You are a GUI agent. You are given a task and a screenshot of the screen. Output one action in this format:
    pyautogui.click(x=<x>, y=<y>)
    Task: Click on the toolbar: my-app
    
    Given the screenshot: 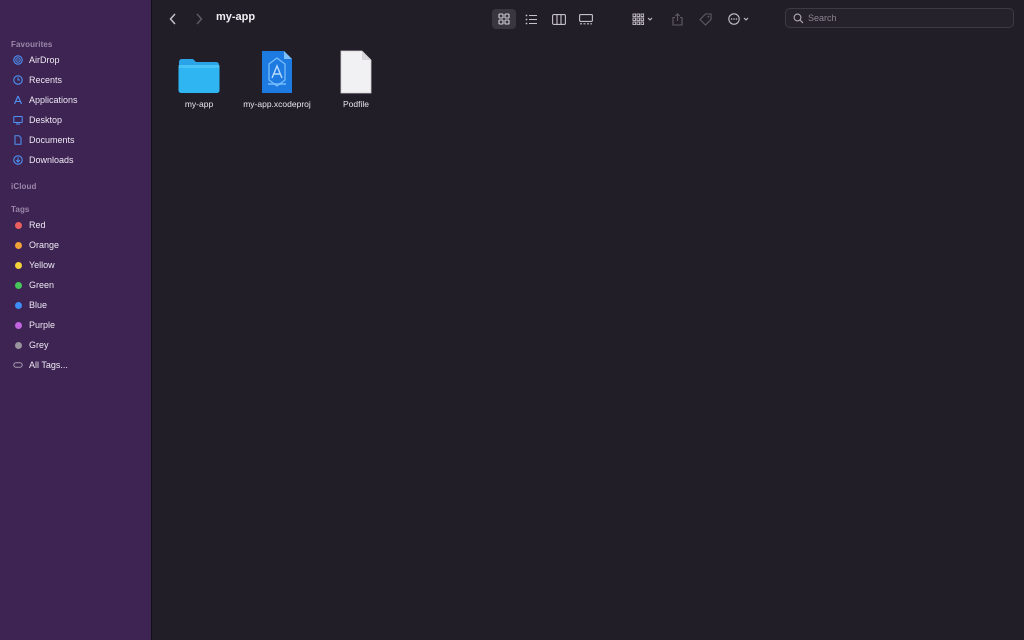 What is the action you would take?
    pyautogui.click(x=588, y=18)
    